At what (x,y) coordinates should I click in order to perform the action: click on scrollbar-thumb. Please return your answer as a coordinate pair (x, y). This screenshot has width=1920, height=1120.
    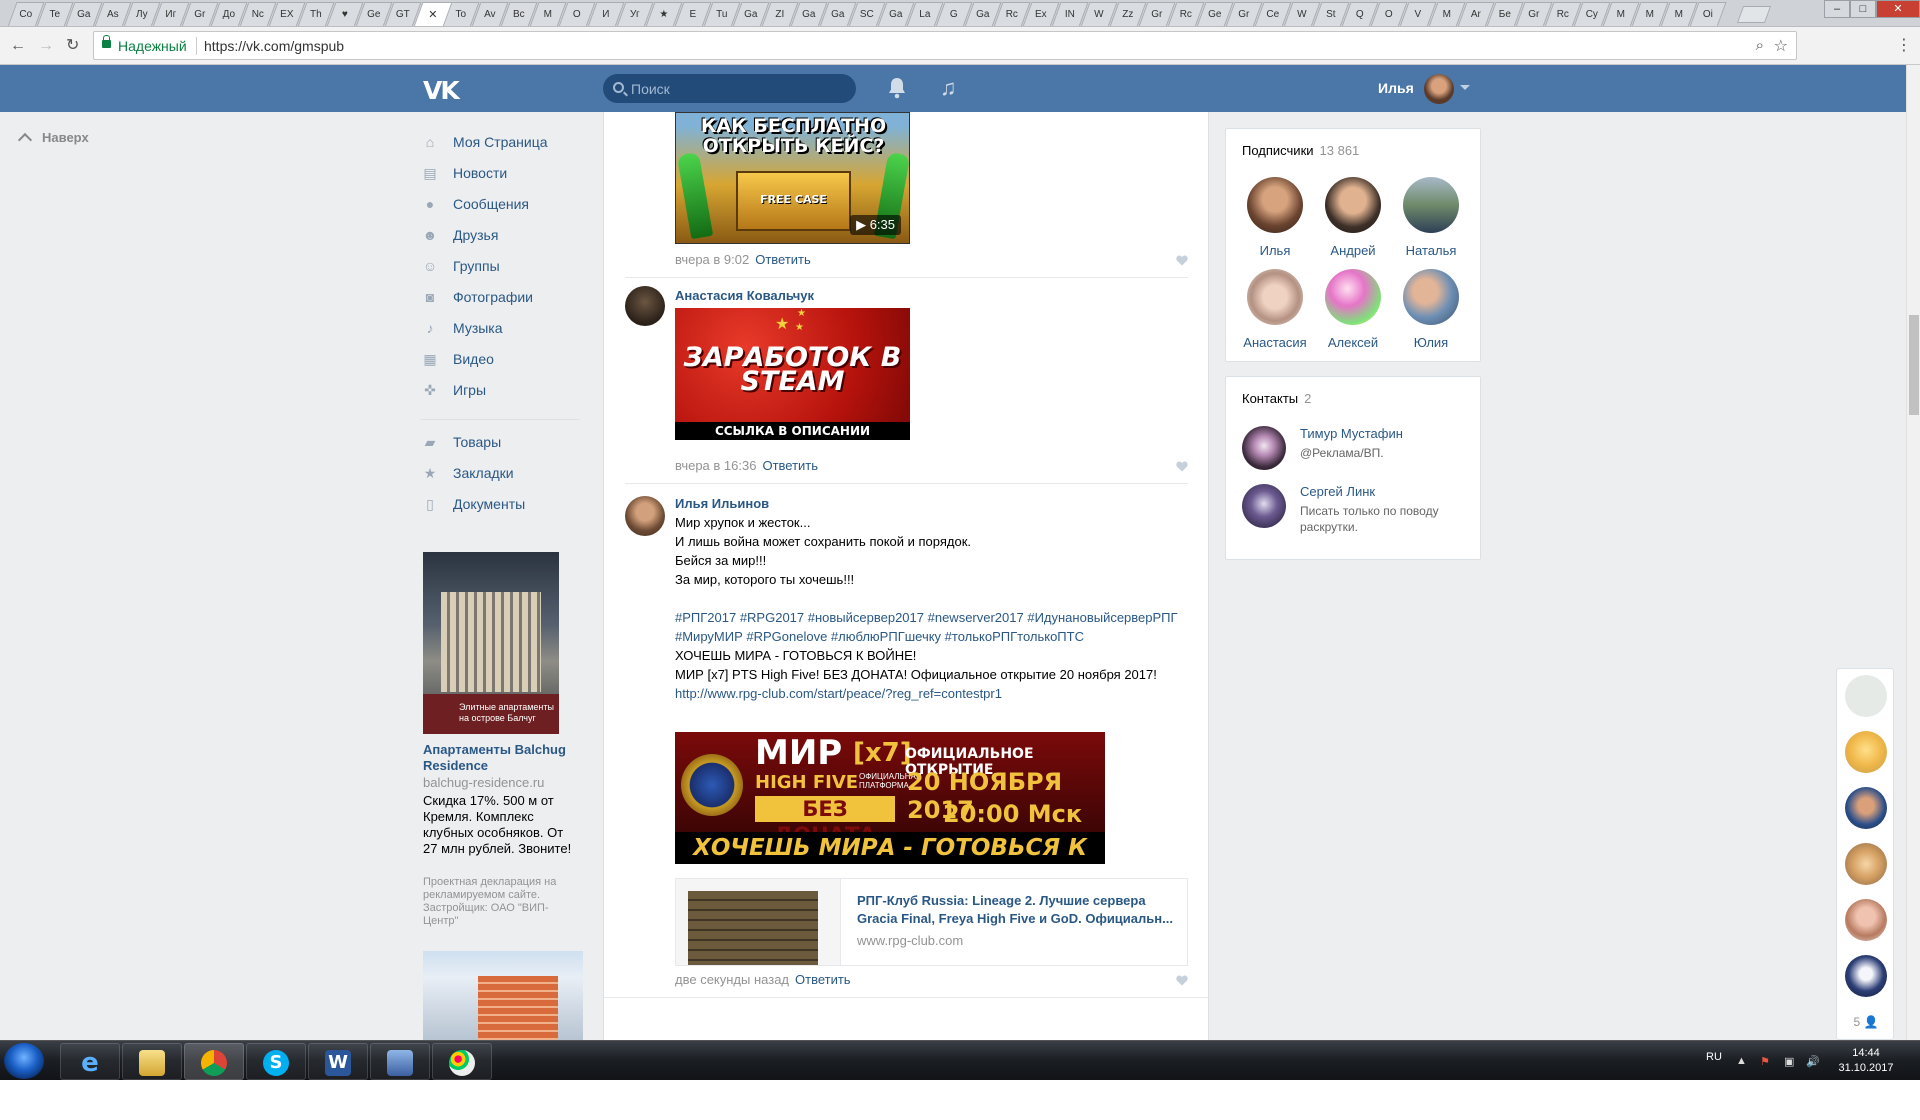
    Looking at the image, I should click on (1914, 365).